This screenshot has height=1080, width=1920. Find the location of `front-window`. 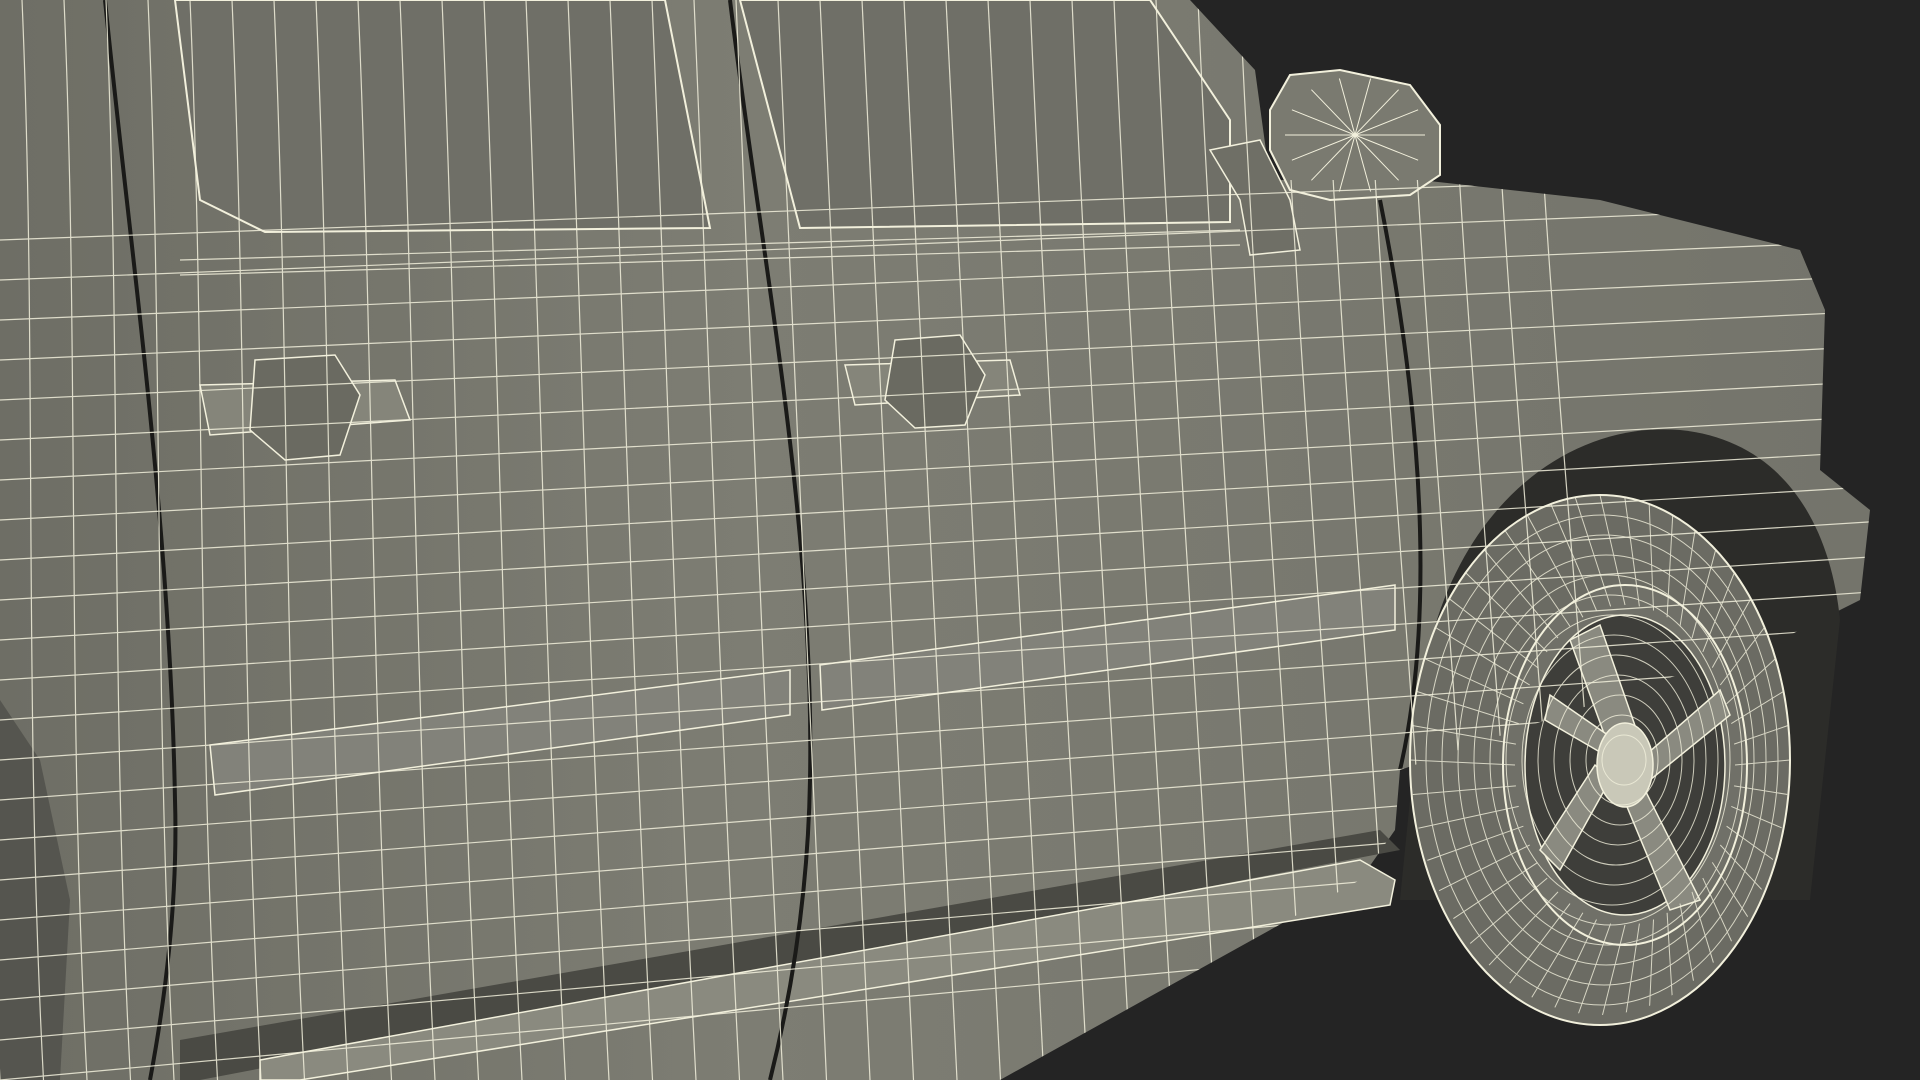

front-window is located at coordinates (984, 115).